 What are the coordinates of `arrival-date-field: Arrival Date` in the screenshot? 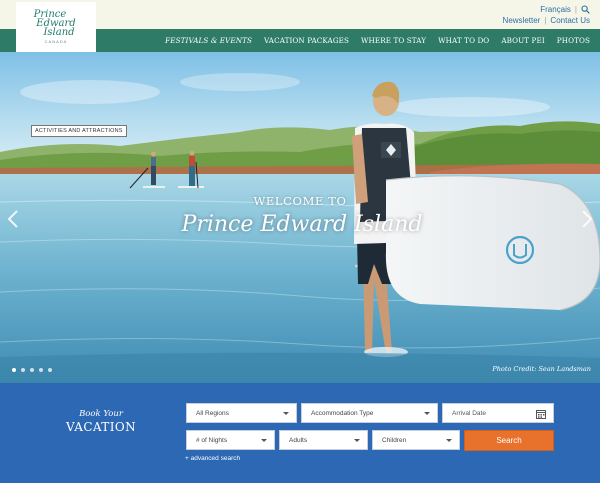 It's located at (498, 413).